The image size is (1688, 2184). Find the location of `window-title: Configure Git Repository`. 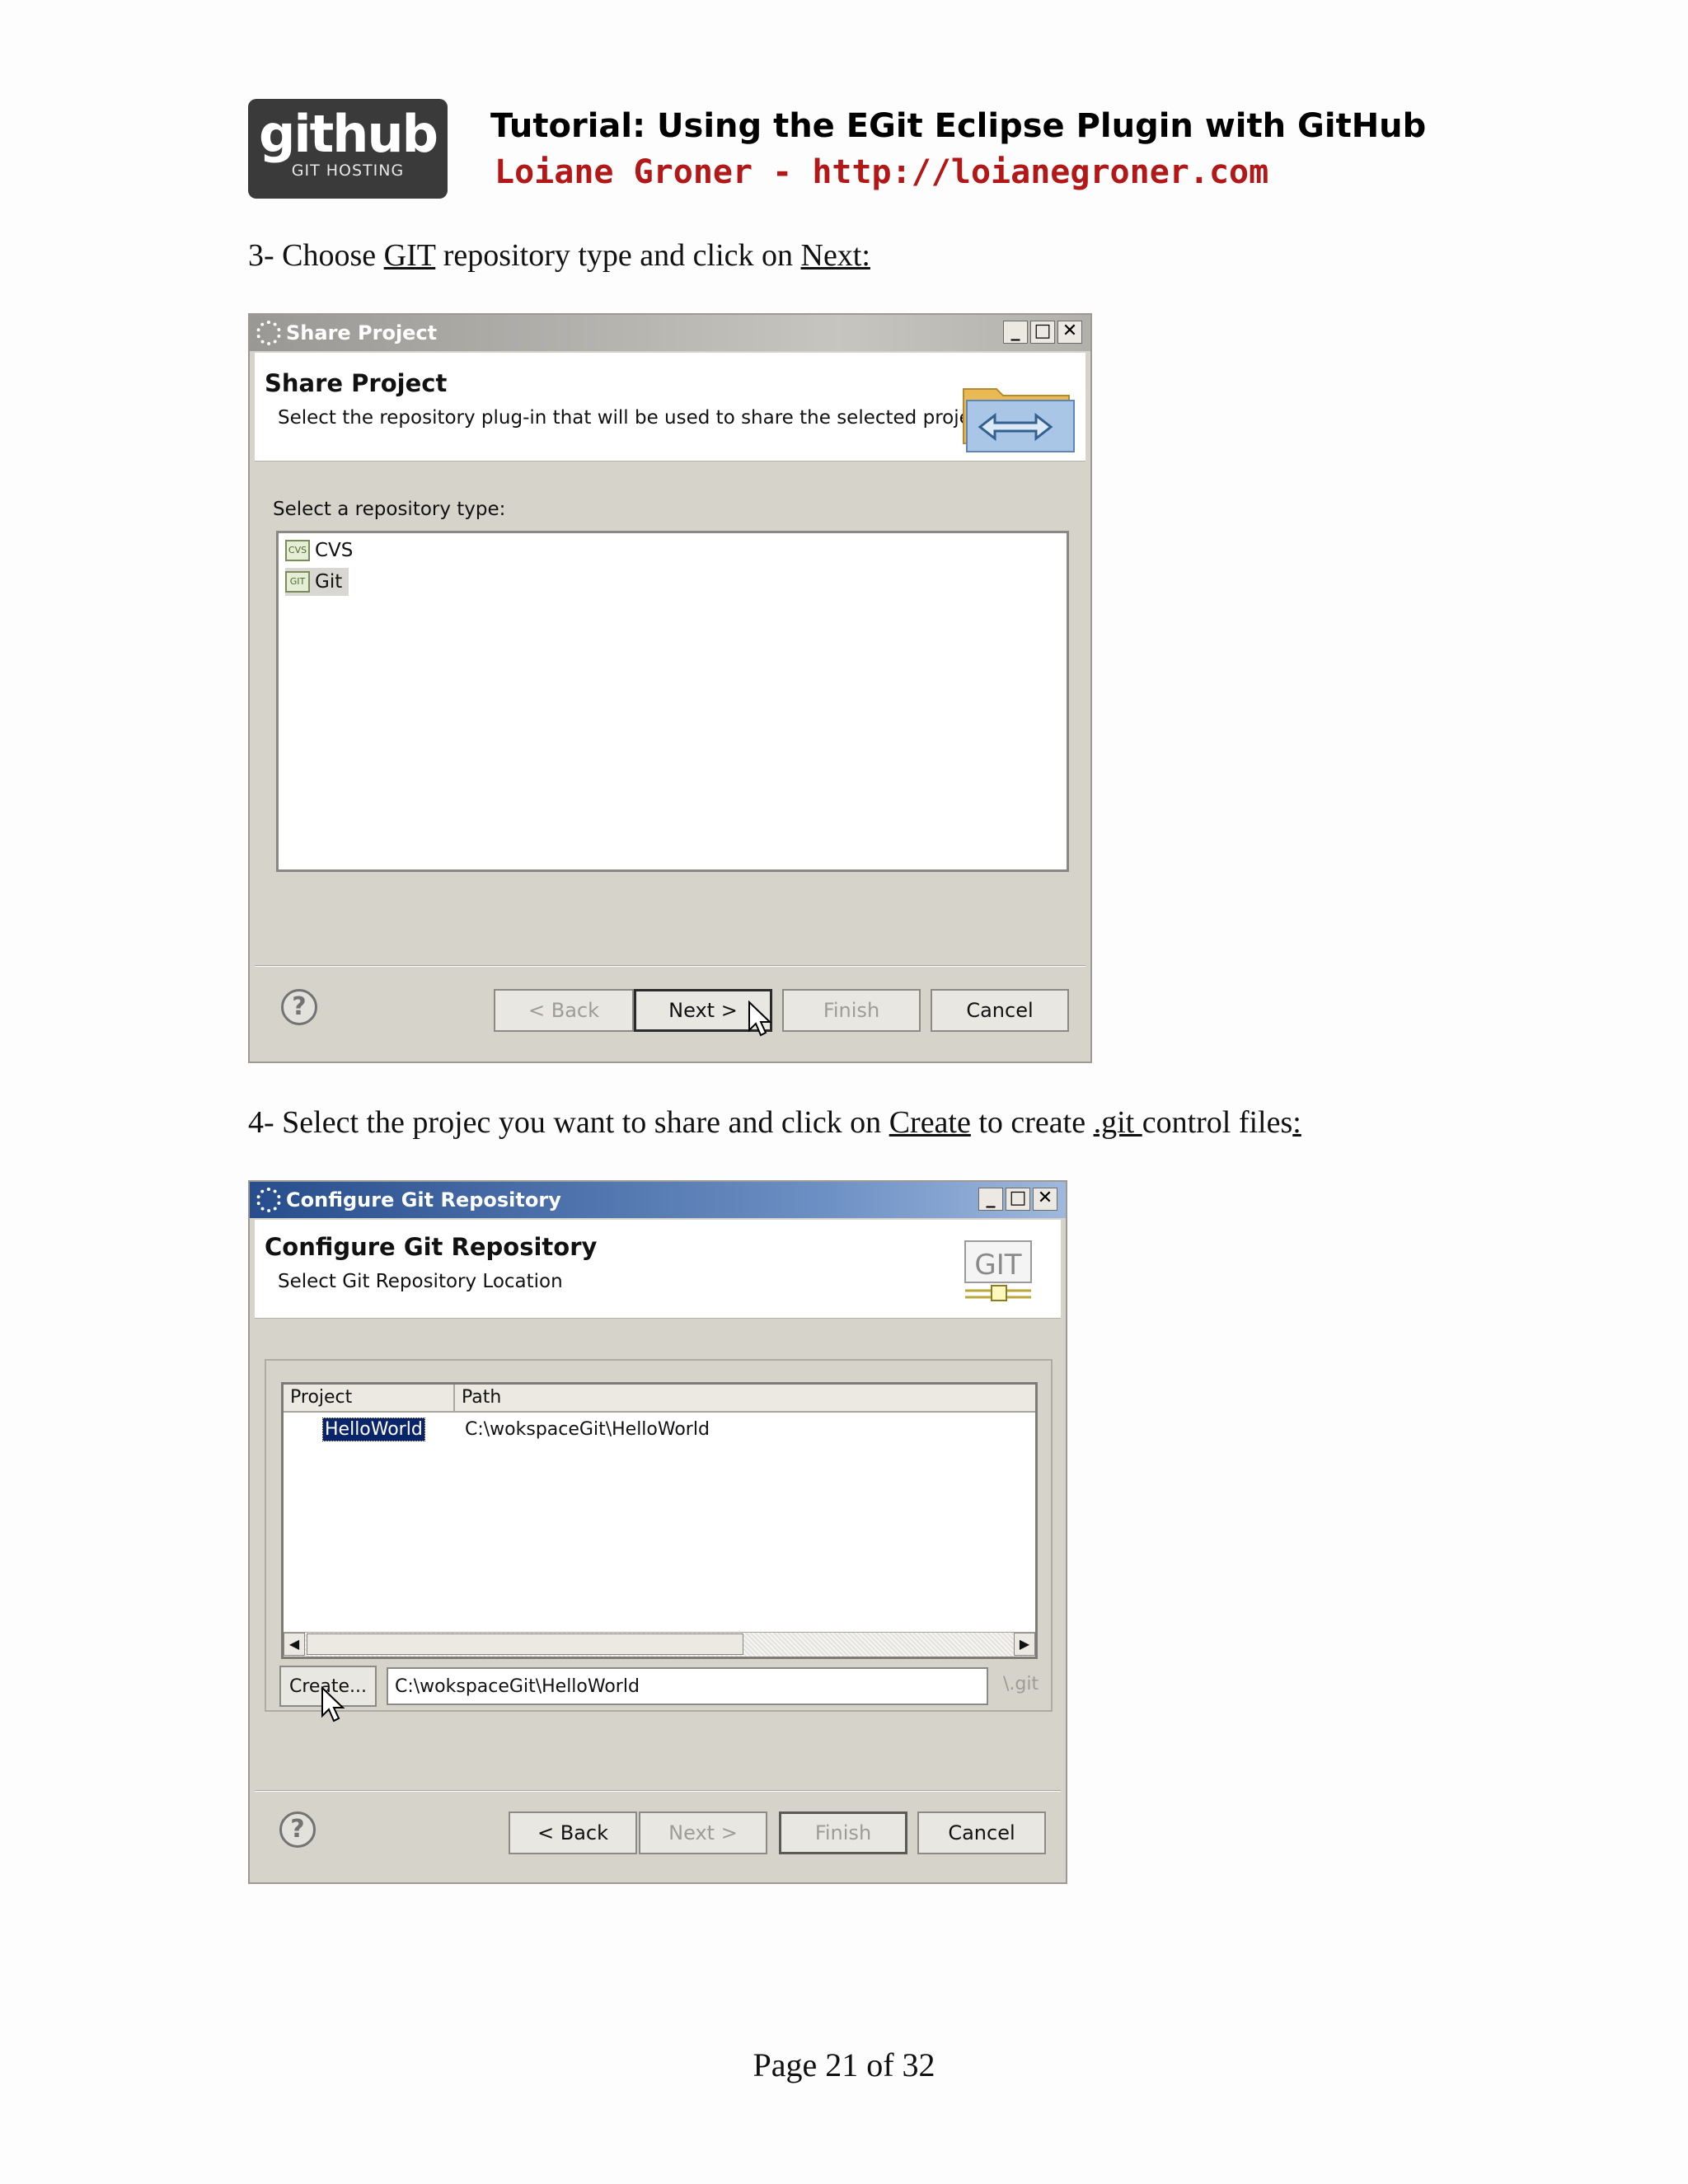

window-title: Configure Git Repository is located at coordinates (424, 1200).